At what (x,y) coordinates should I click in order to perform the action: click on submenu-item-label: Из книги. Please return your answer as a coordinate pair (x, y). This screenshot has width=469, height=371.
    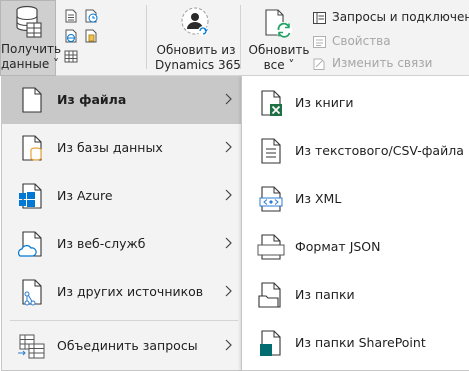
    Looking at the image, I should click on (324, 102).